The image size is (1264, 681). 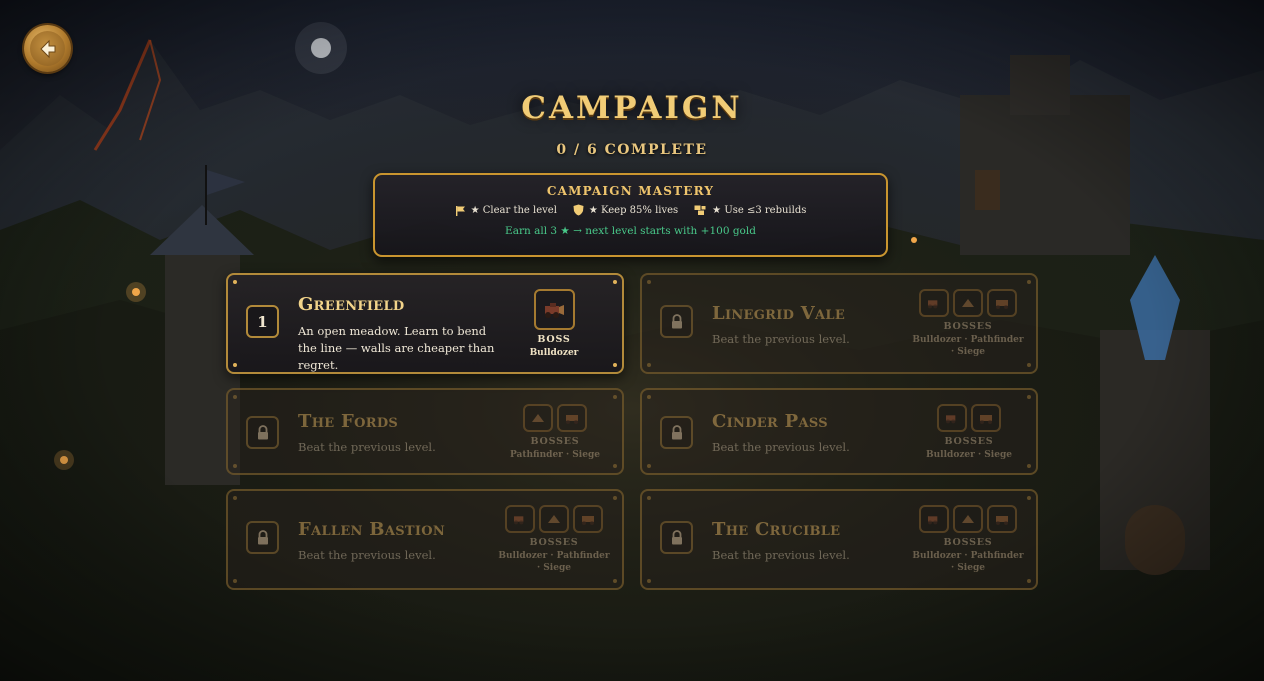 What do you see at coordinates (555, 432) in the screenshot?
I see `boss-info: Bosses Pathfinder · Siege` at bounding box center [555, 432].